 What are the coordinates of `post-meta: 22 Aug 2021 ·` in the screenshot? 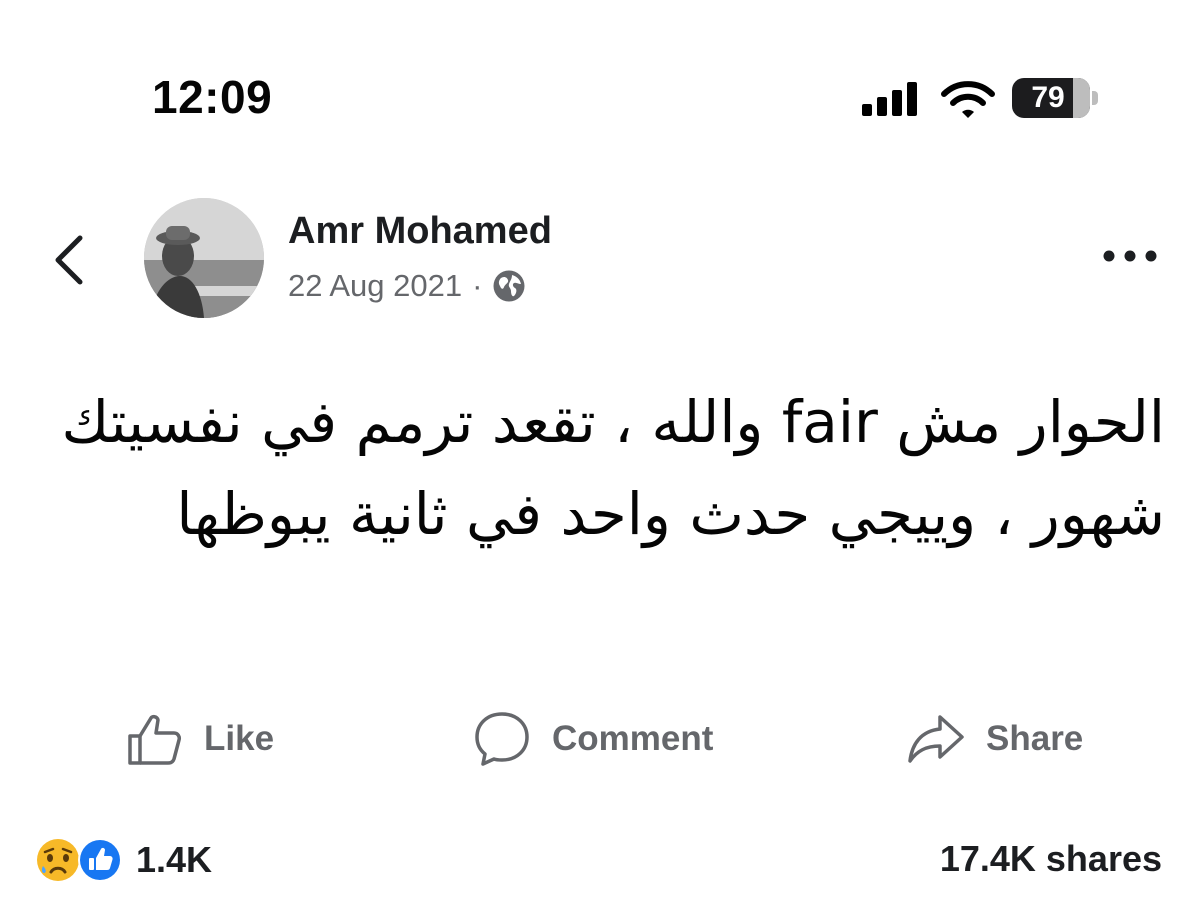 It's located at (407, 286).